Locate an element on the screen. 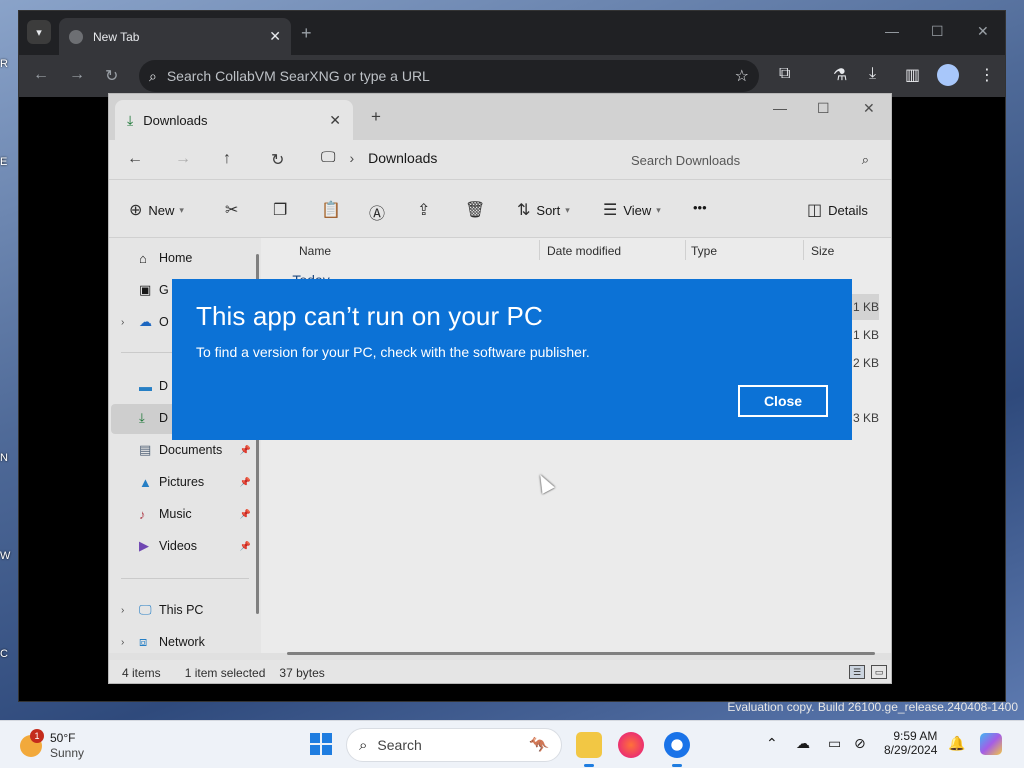 Image resolution: width=1024 pixels, height=768 pixels. new-tab-plus-icon: + is located at coordinates (306, 33).